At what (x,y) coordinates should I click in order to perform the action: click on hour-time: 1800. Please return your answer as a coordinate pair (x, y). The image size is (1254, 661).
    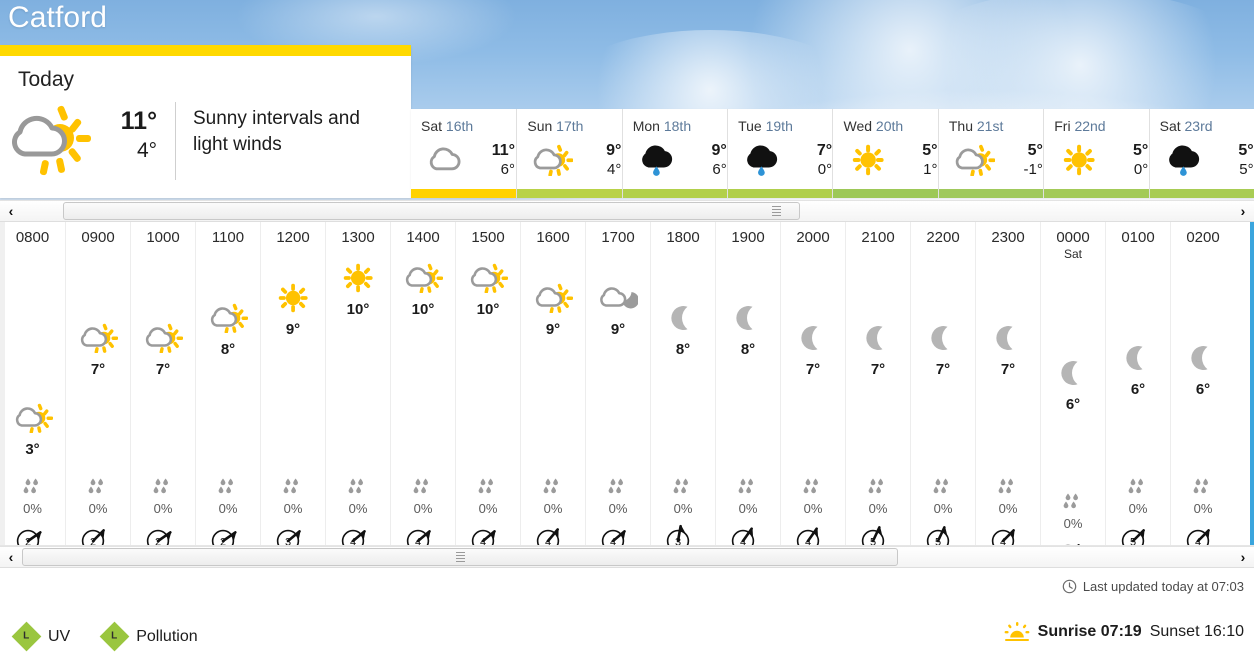
    Looking at the image, I should click on (683, 237).